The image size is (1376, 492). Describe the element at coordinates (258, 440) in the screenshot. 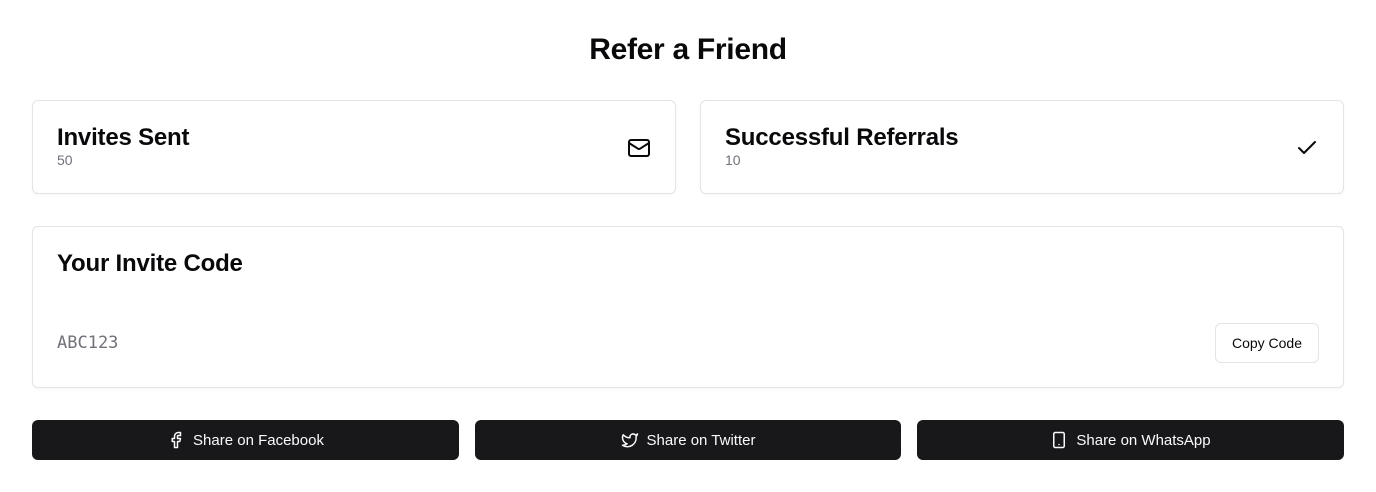

I see `share-facebook-label: Share on Facebook` at that location.